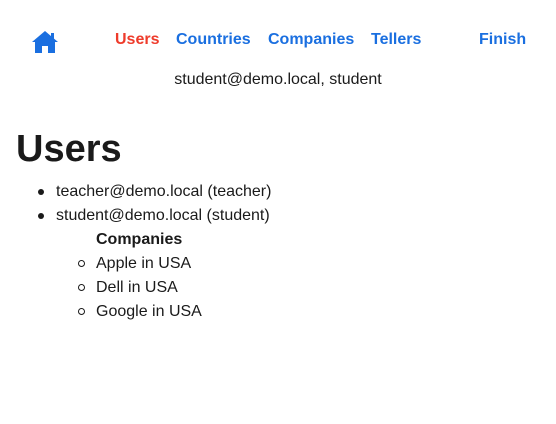 The height and width of the screenshot is (424, 556). I want to click on user-label: student@demo.local (student), so click(163, 215).